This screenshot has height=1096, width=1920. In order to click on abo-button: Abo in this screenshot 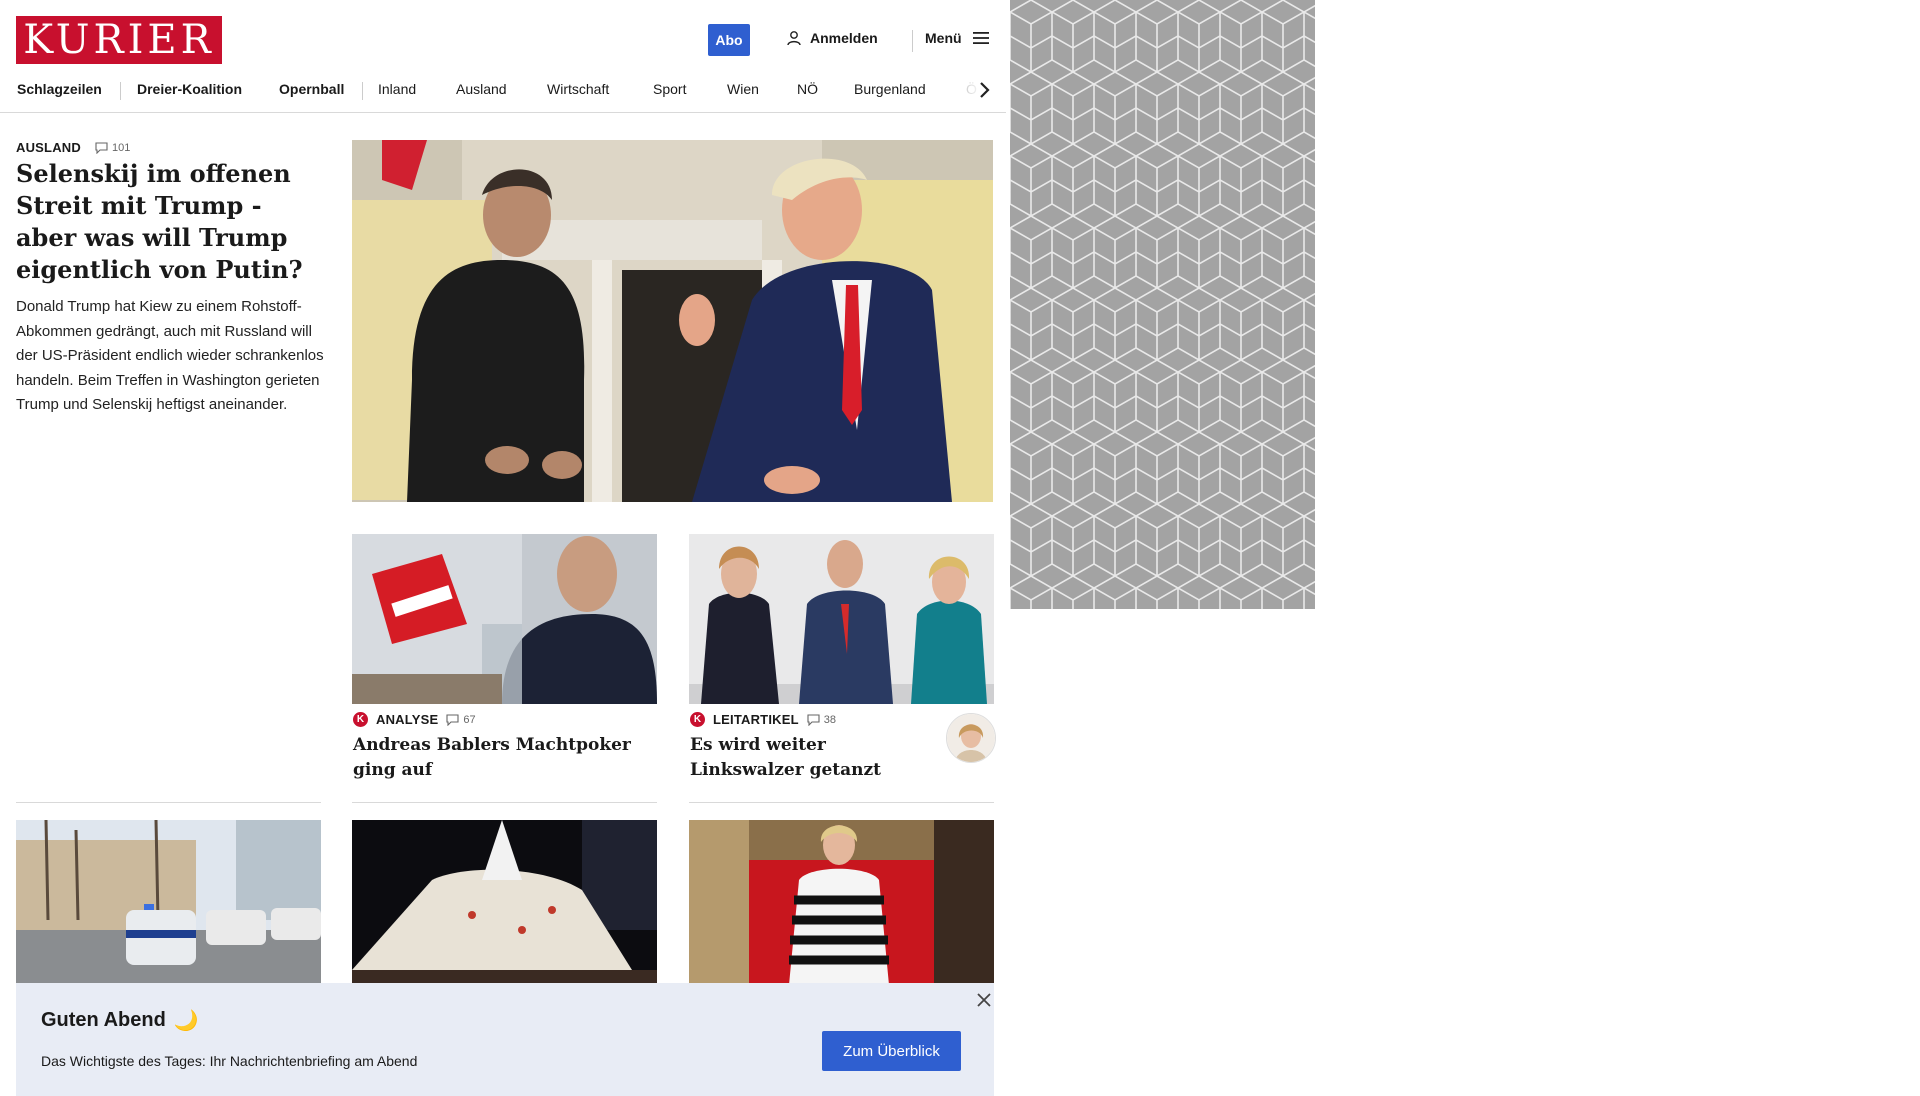, I will do `click(729, 40)`.